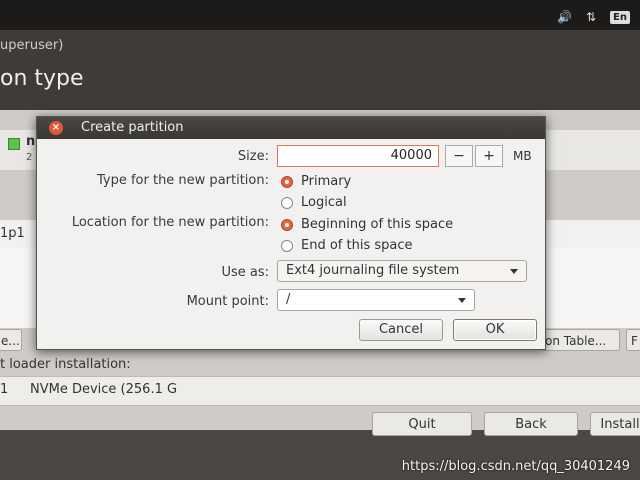 This screenshot has height=480, width=640. I want to click on volume-icon: 🔊, so click(564, 17).